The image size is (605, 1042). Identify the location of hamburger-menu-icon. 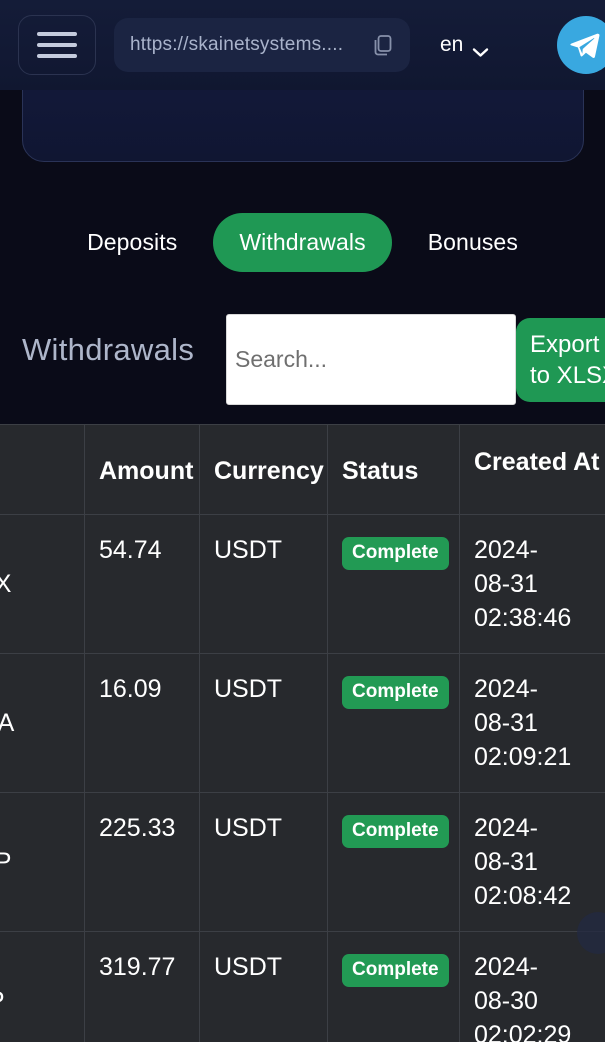
(57, 45).